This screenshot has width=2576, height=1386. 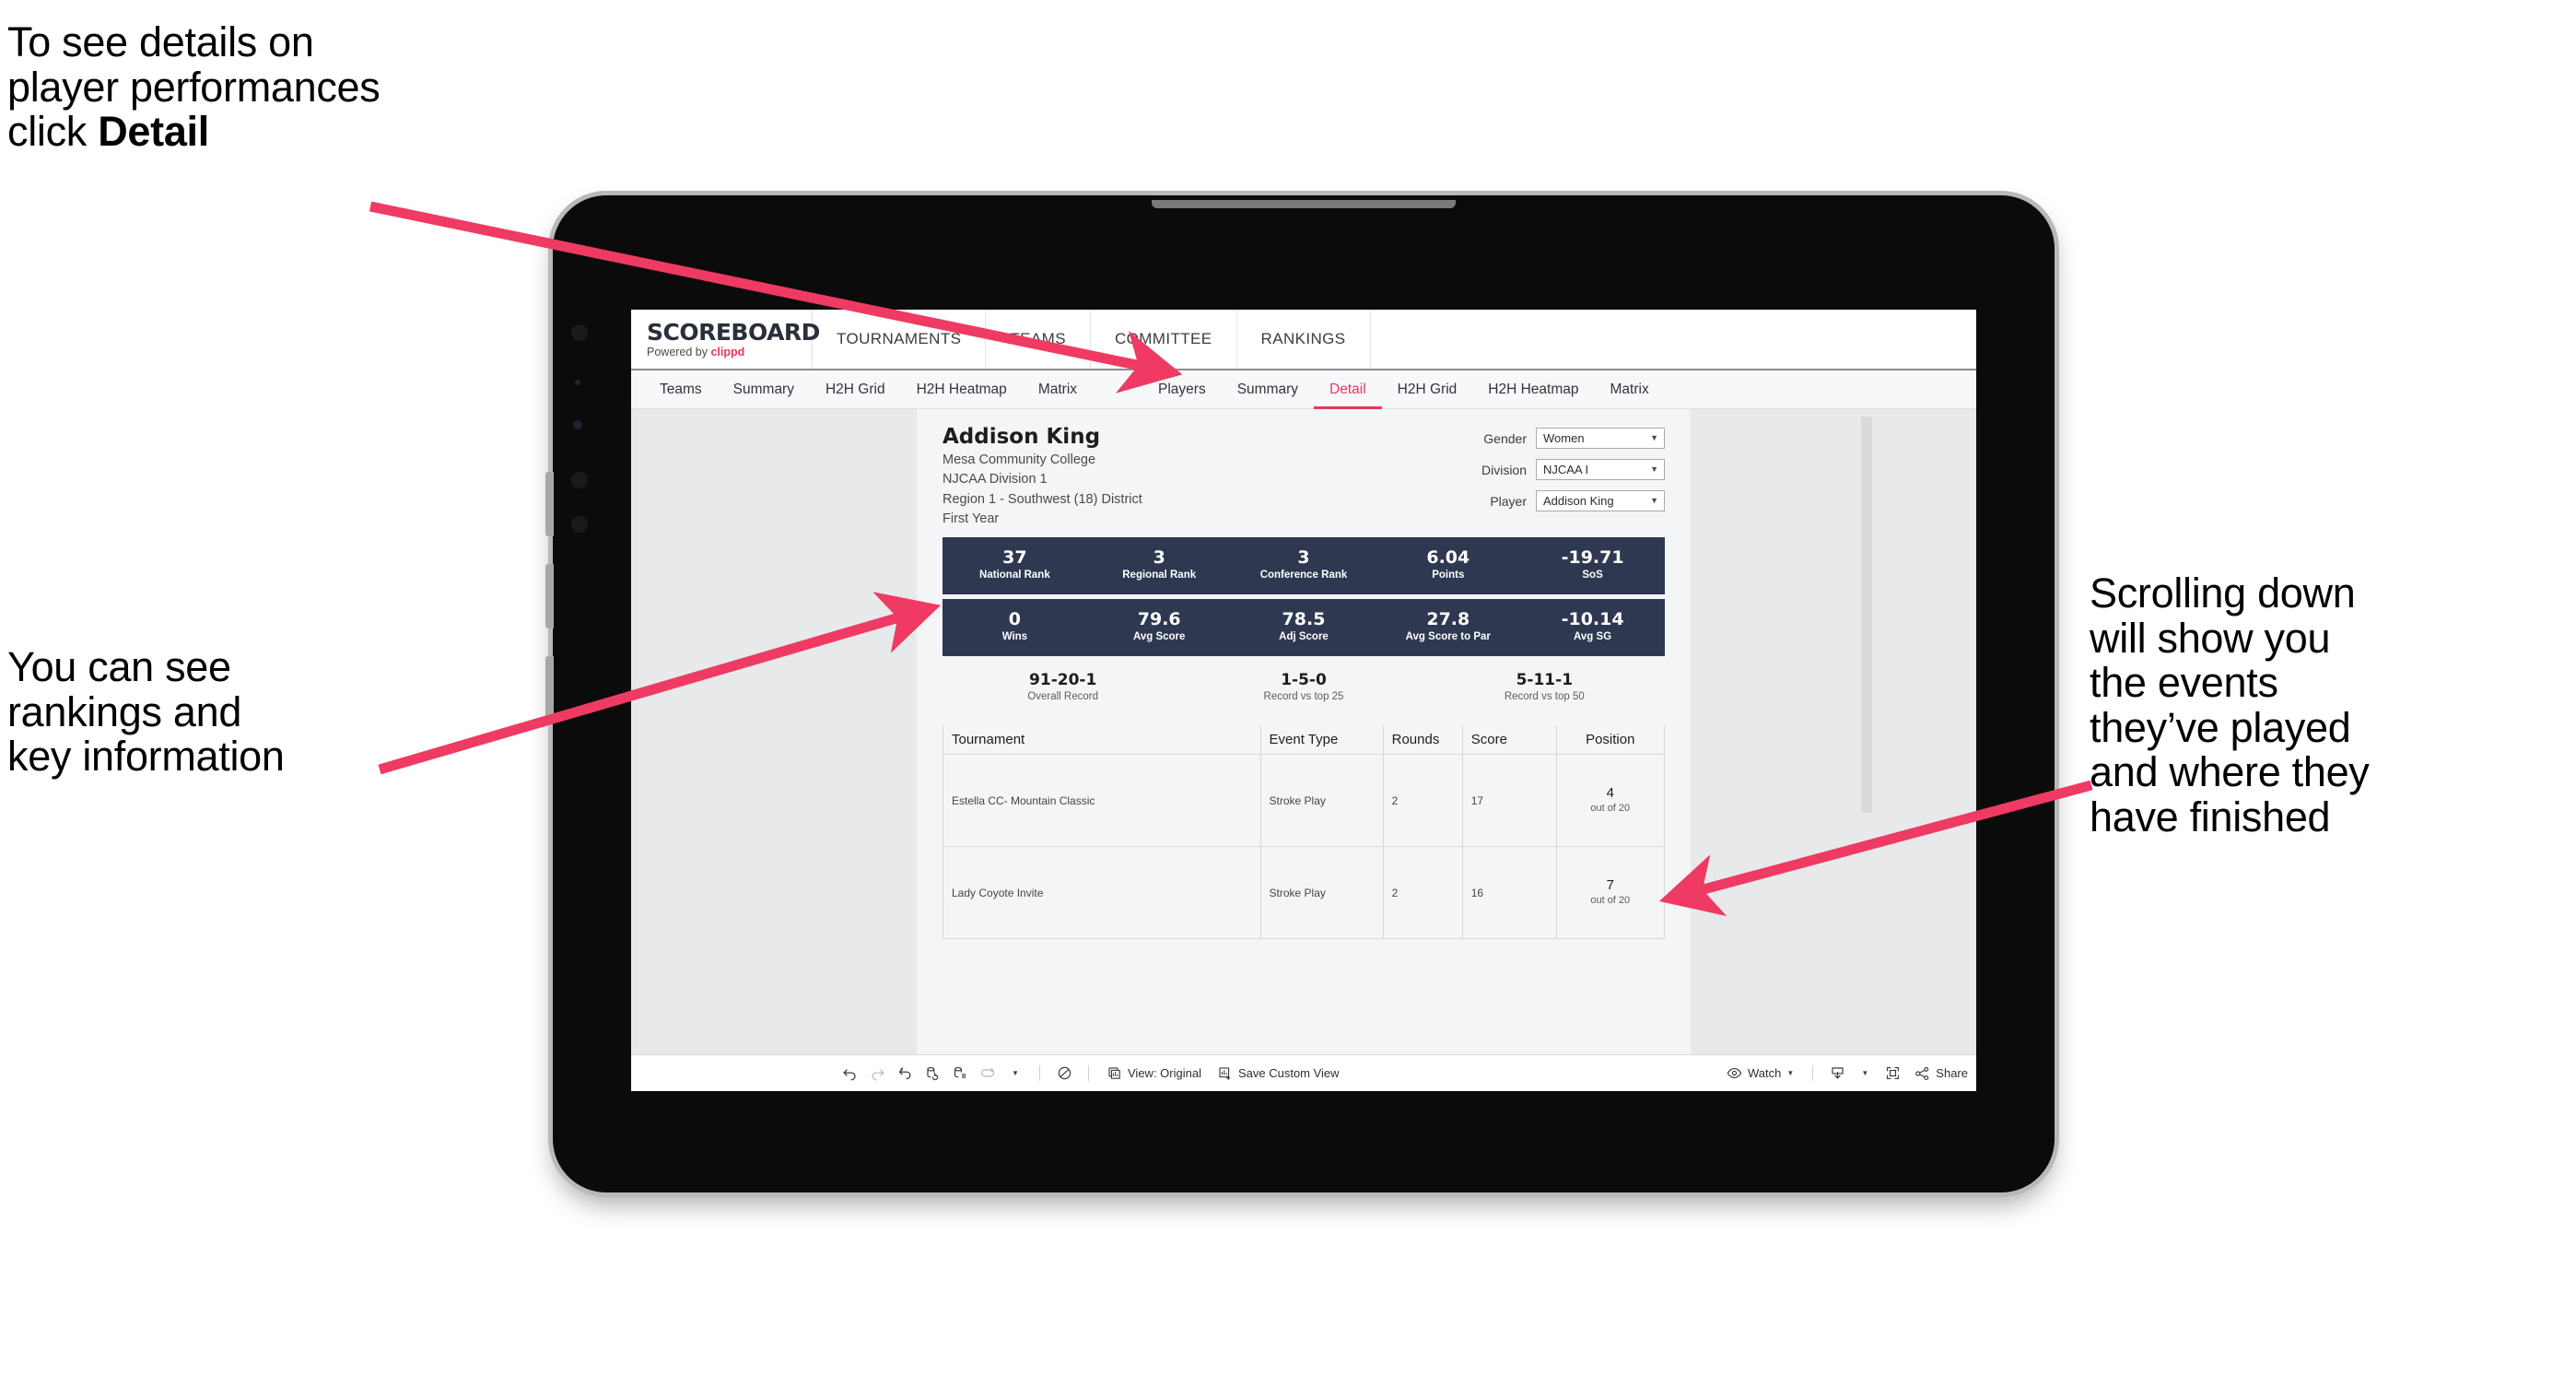 I want to click on dashboard-scrollbar-thumb, so click(x=1866, y=615).